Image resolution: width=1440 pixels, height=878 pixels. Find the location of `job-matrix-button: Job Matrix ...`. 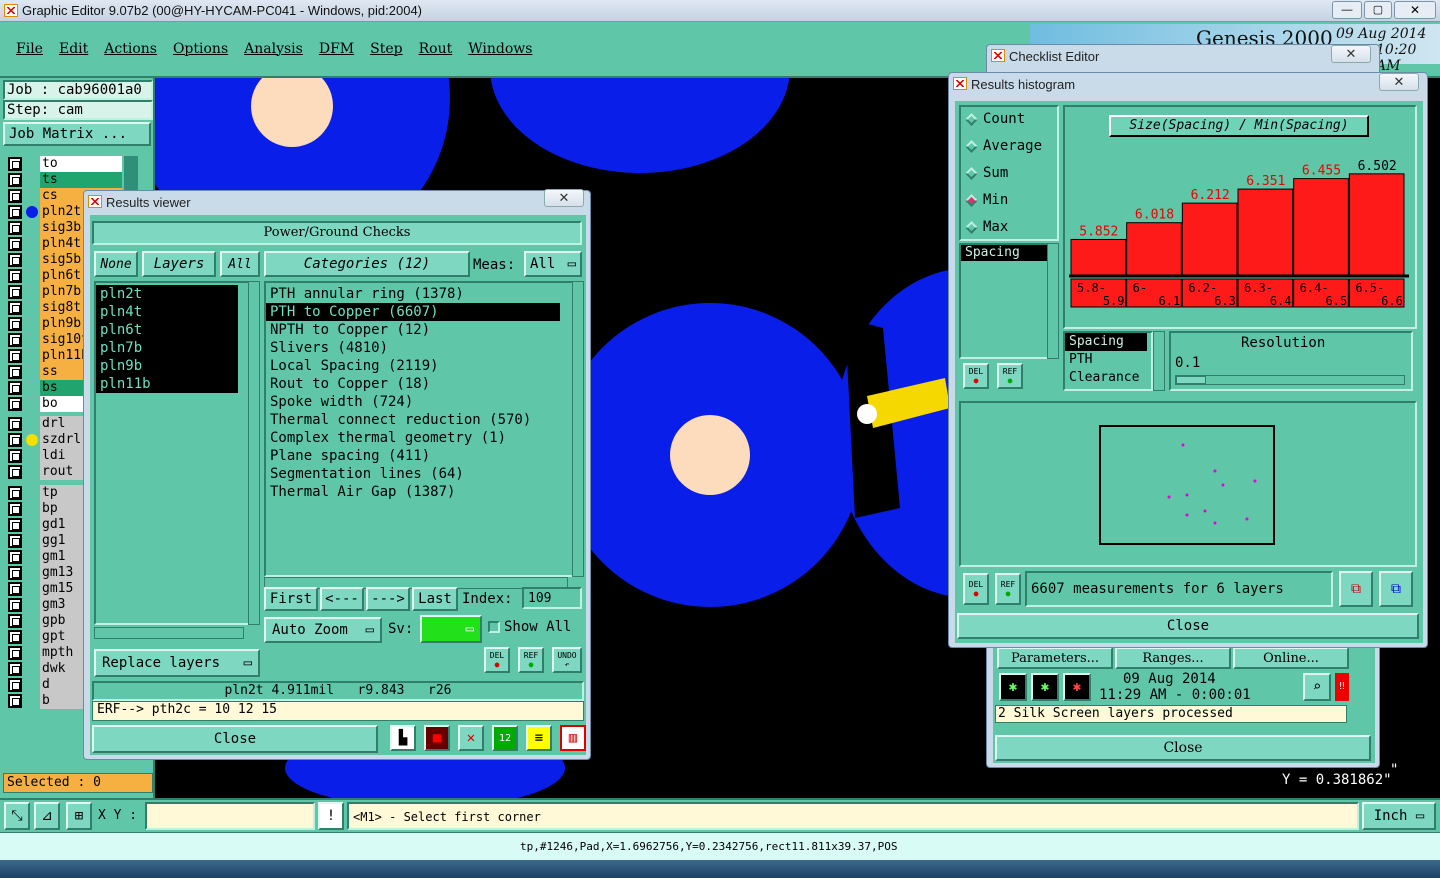

job-matrix-button: Job Matrix ... is located at coordinates (77, 134).